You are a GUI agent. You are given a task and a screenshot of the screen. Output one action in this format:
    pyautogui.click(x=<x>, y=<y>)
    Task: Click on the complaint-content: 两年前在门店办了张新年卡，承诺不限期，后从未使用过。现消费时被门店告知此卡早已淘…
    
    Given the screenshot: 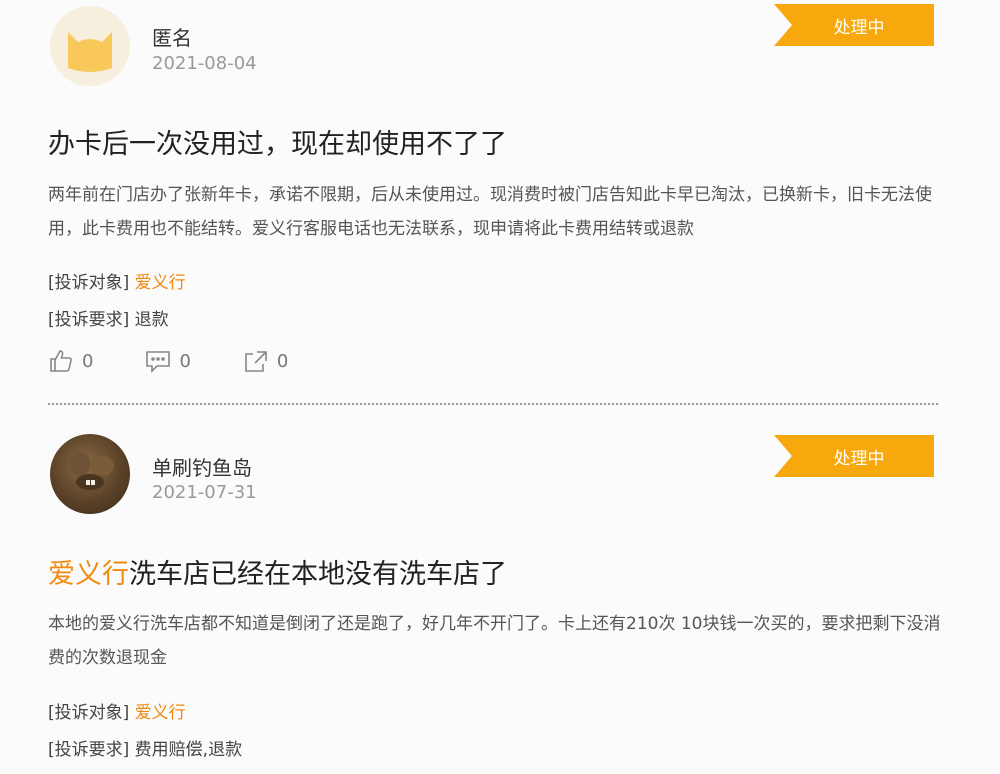 What is the action you would take?
    pyautogui.click(x=490, y=212)
    